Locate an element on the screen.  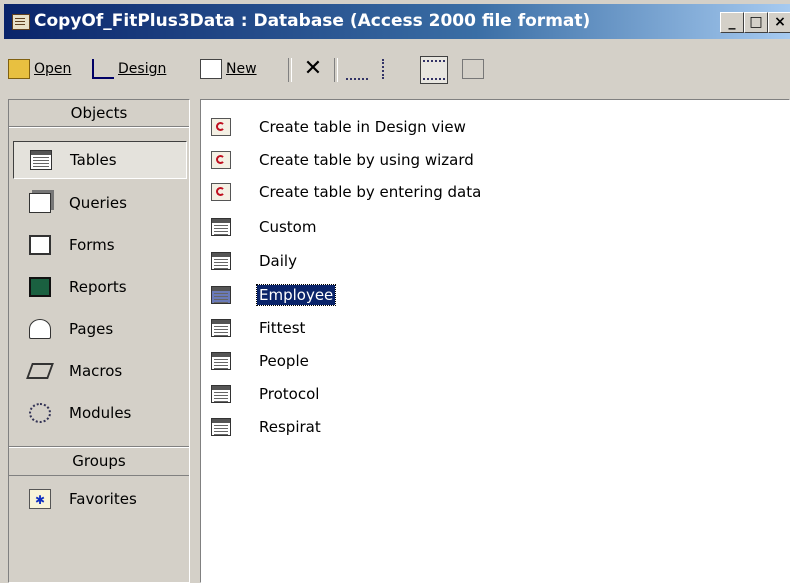
list-item: Create table by entering data is located at coordinates (347, 192).